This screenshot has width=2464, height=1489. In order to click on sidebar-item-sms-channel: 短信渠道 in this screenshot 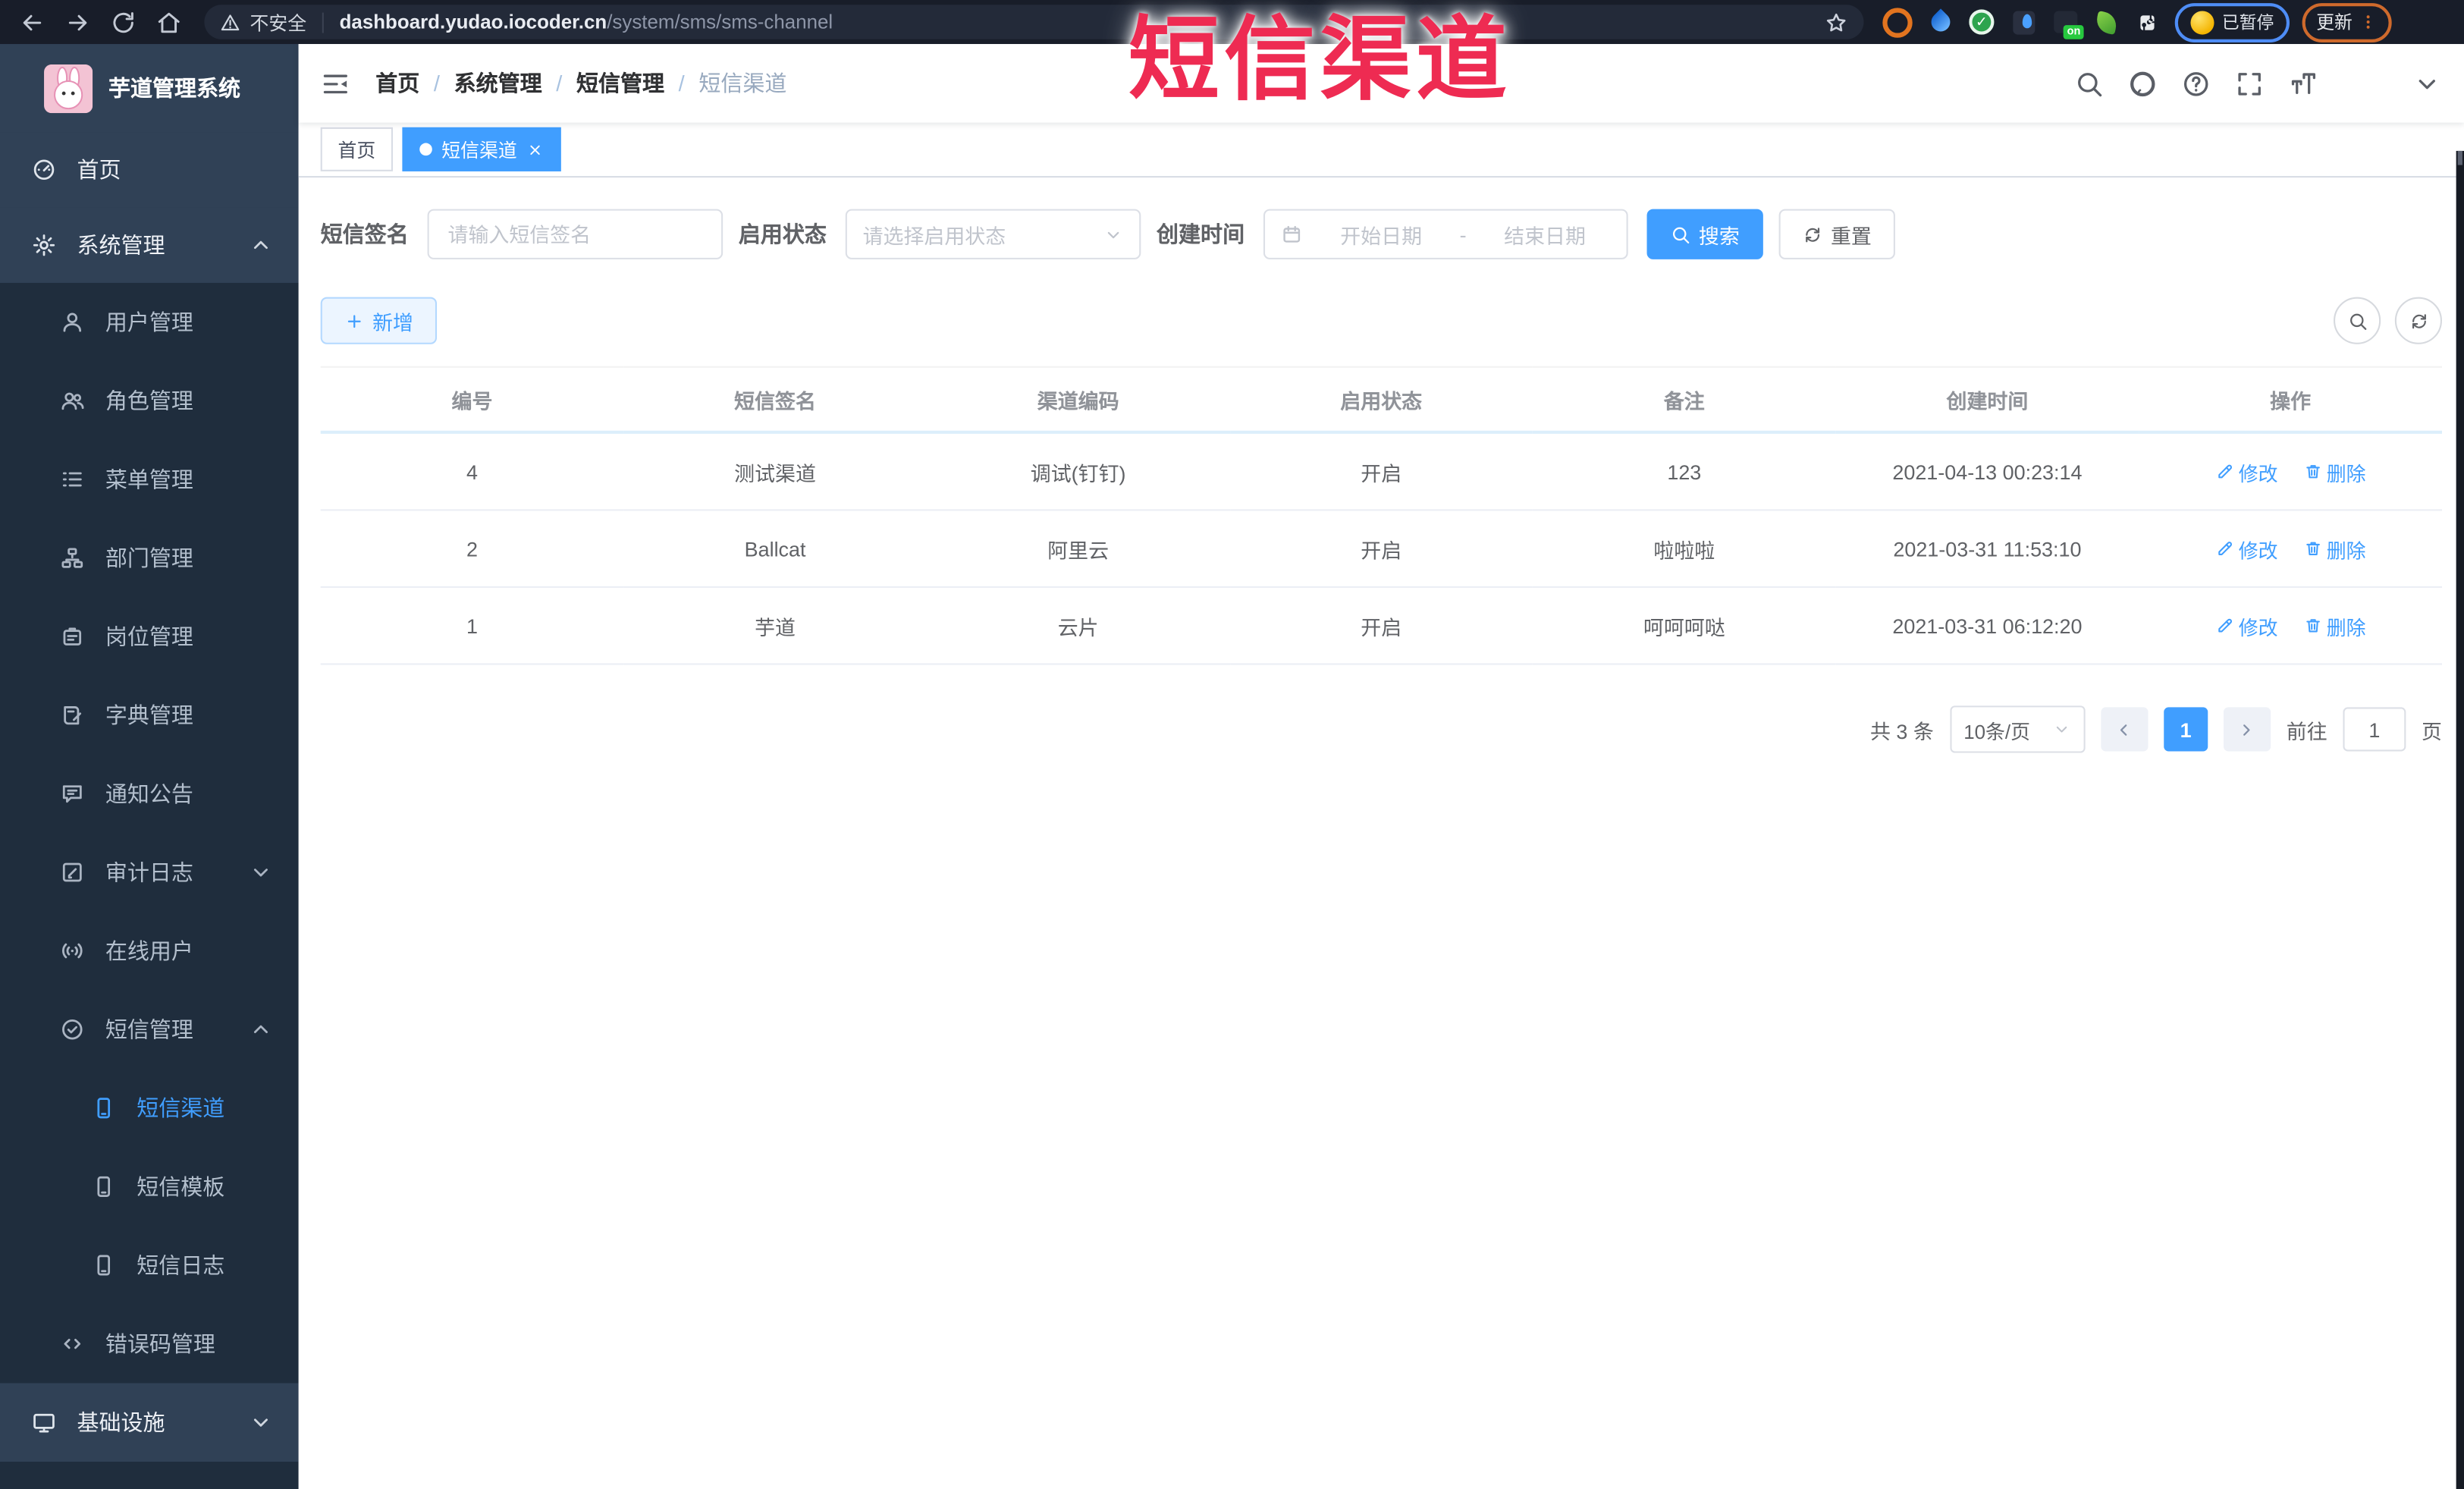, I will do `click(149, 1108)`.